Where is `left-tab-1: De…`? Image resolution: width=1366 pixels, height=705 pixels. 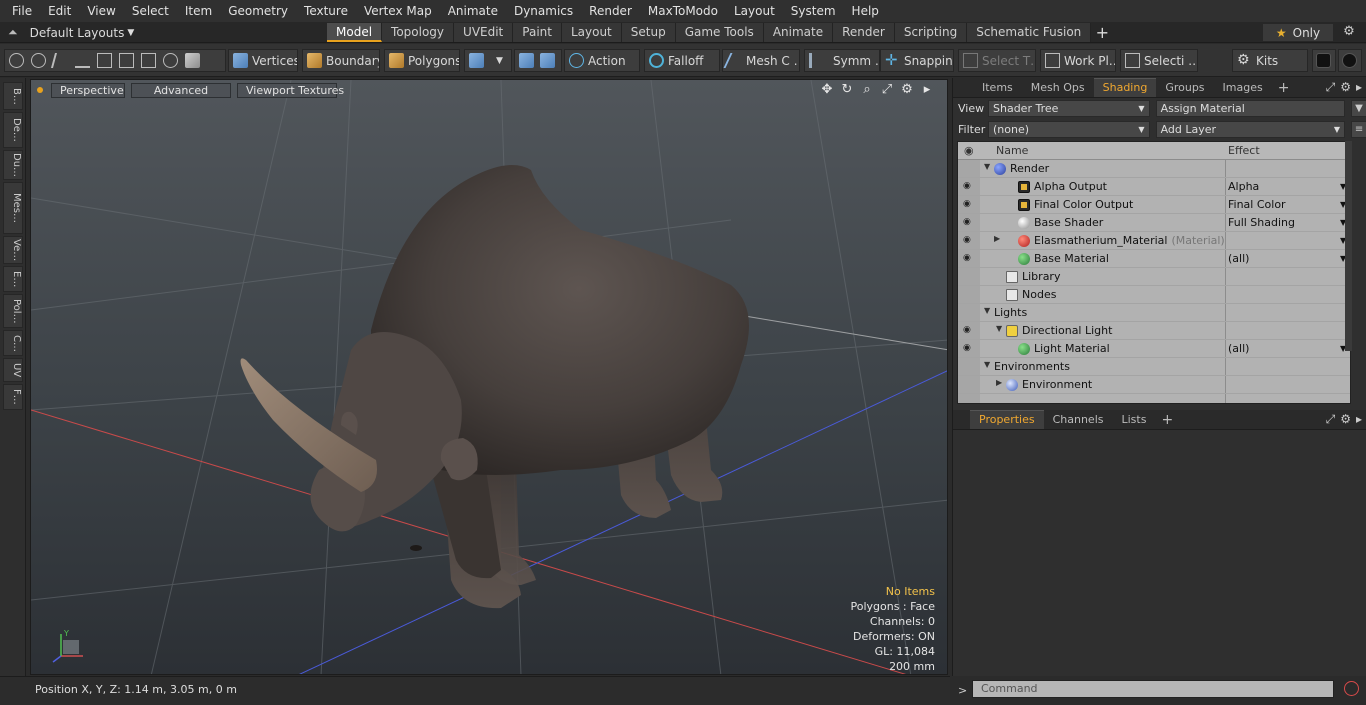
left-tab-1: De… is located at coordinates (13, 130).